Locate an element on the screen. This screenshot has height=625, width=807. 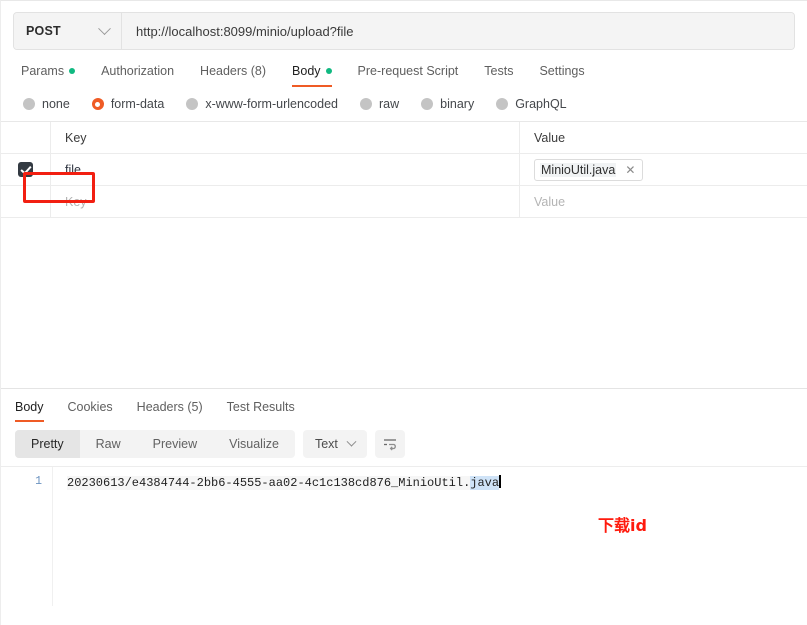
response-tab-body: Body is located at coordinates (29, 411).